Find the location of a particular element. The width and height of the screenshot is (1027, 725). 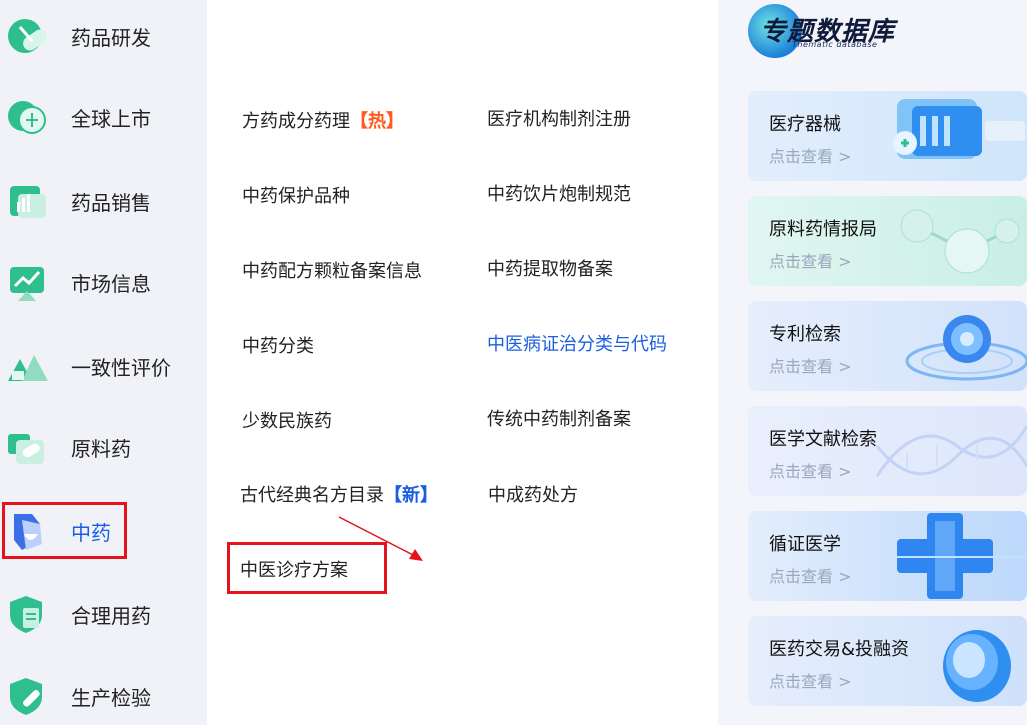

sidebar-item-global-market: 全球上市 is located at coordinates (103, 117).